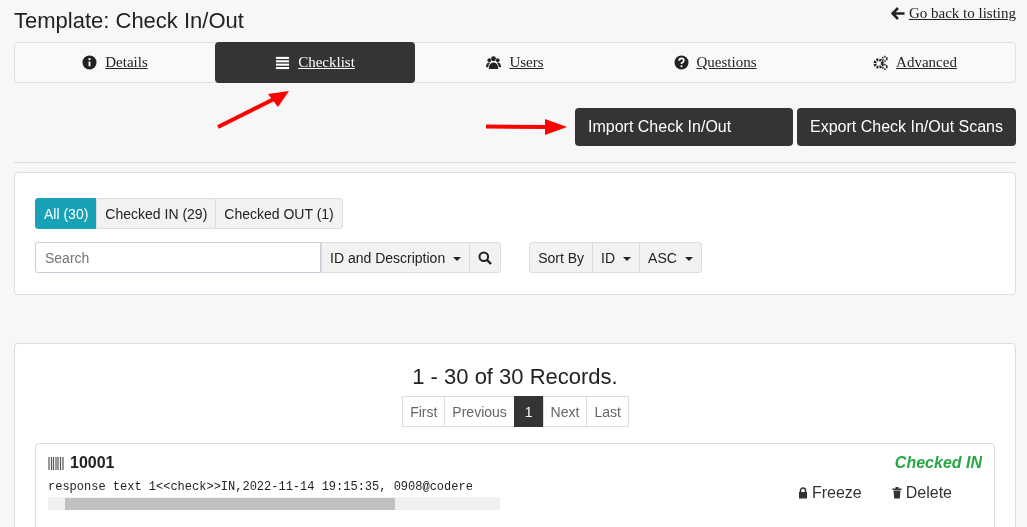 The image size is (1027, 527). What do you see at coordinates (607, 411) in the screenshot?
I see `page-button: Last` at bounding box center [607, 411].